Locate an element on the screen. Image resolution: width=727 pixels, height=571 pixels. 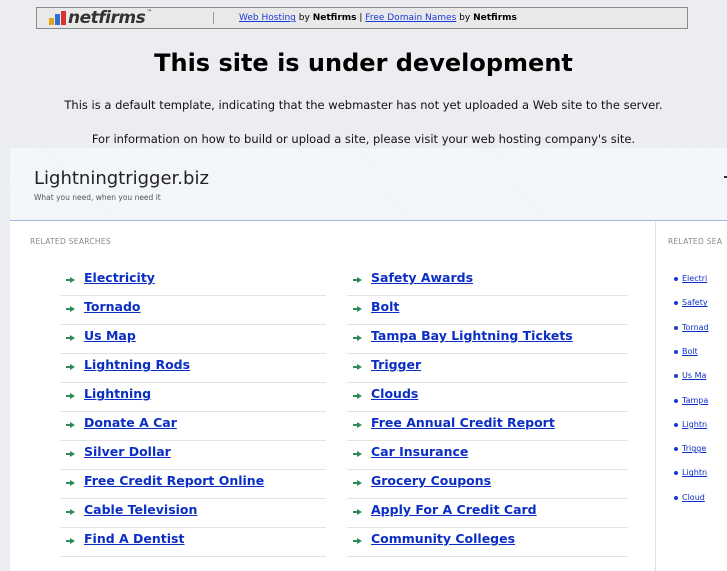
sidebar-related-label: Safety is located at coordinates (695, 302).